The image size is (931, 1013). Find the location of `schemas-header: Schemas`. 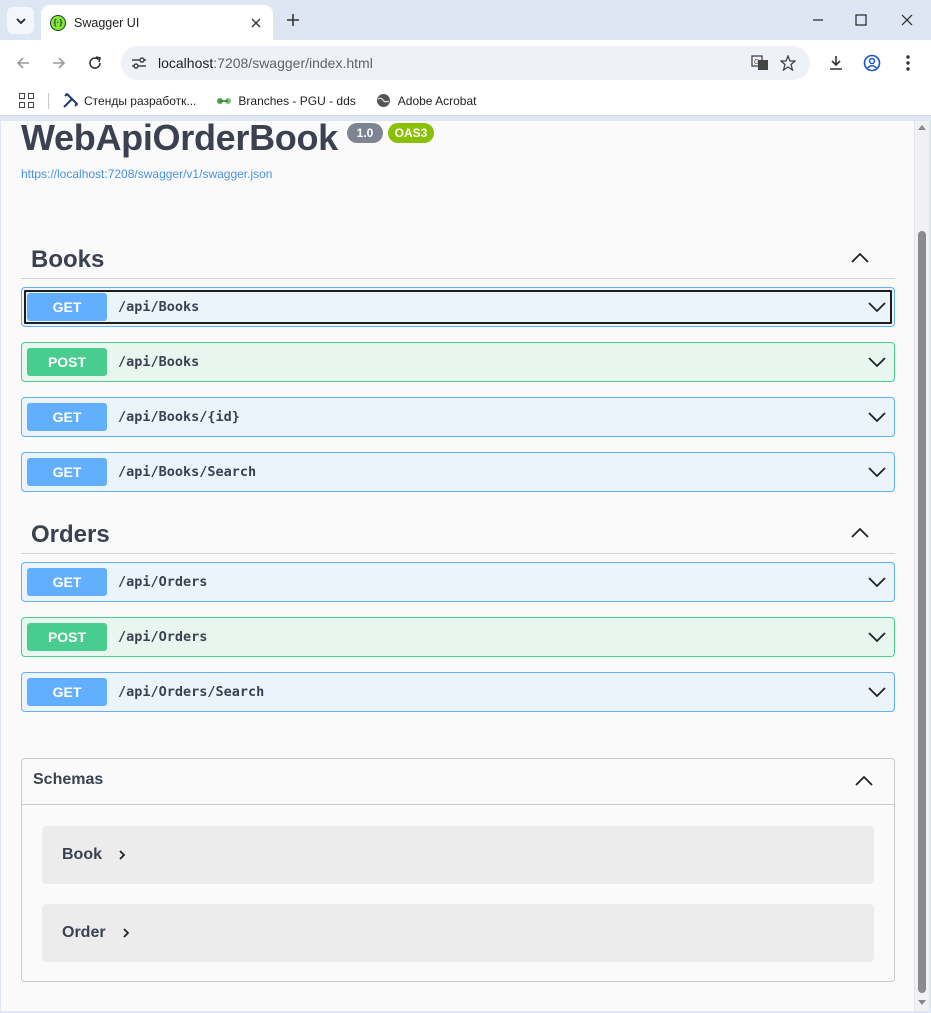

schemas-header: Schemas is located at coordinates (458, 782).